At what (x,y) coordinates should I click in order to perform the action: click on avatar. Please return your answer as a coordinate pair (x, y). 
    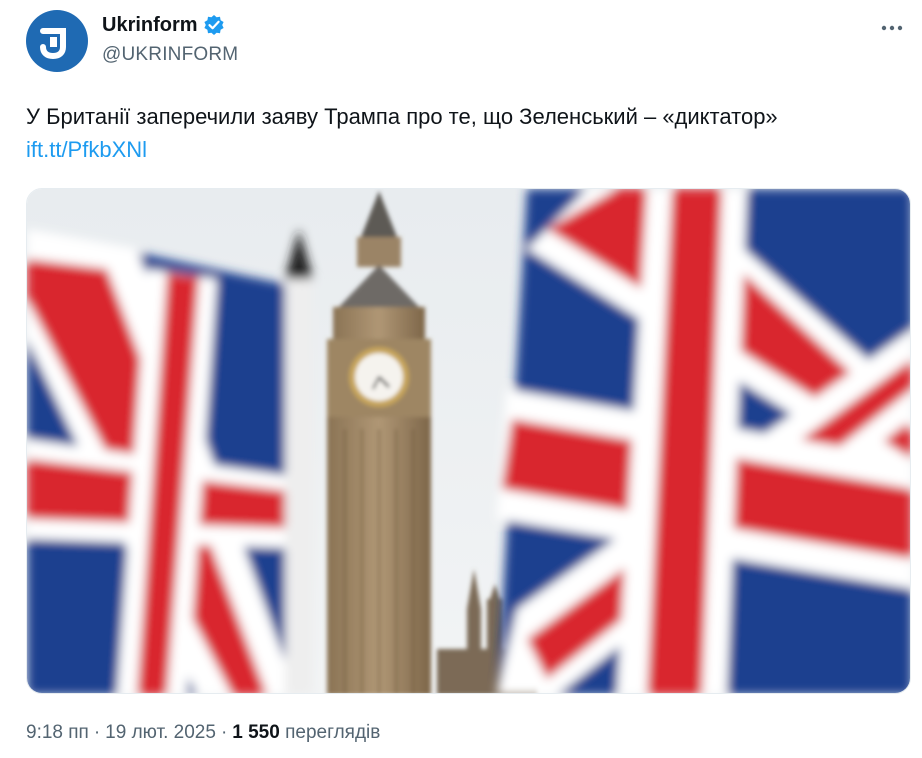
    Looking at the image, I should click on (57, 41).